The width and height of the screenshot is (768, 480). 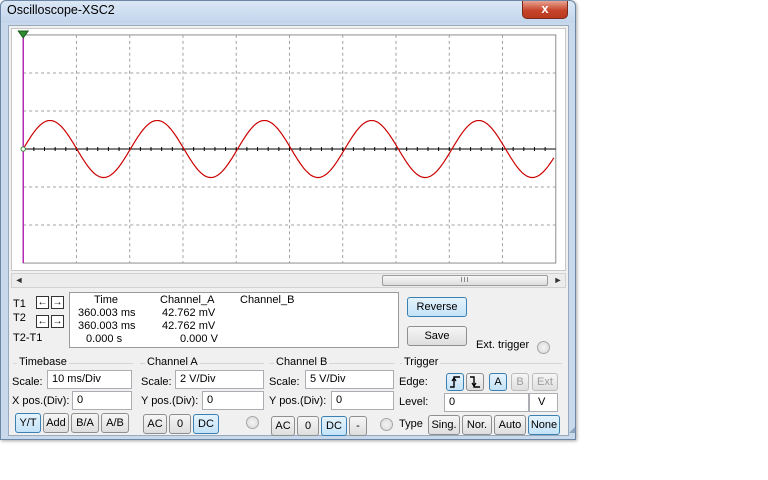 I want to click on channel-b-terminal, so click(x=386, y=424).